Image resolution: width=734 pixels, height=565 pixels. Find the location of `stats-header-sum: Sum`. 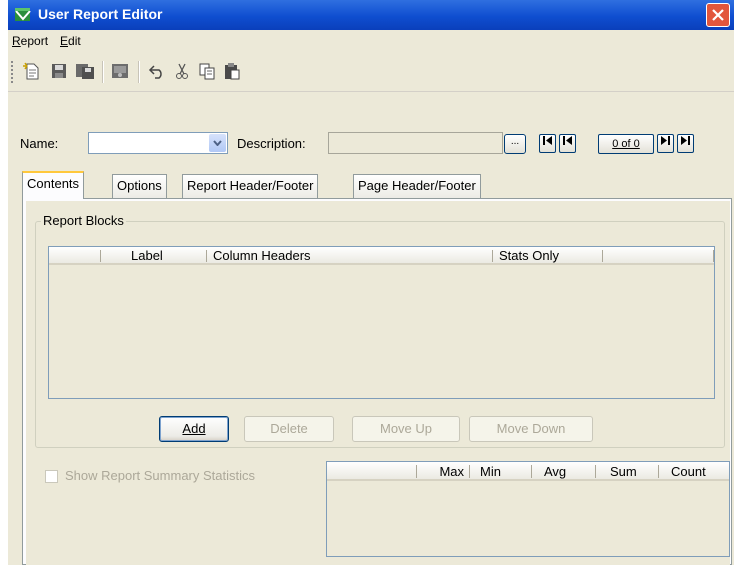

stats-header-sum: Sum is located at coordinates (627, 471).